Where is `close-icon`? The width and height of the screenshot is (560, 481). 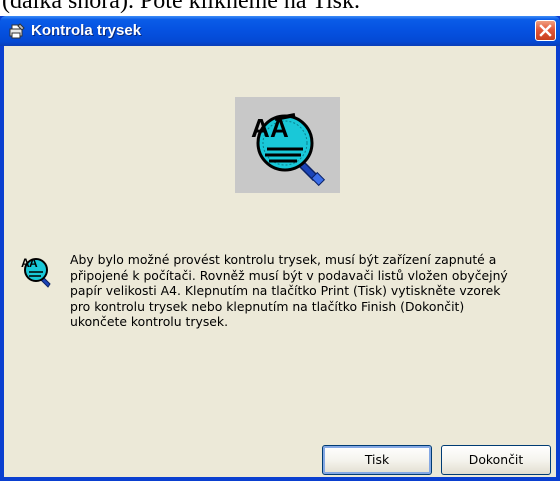
close-icon is located at coordinates (545, 30).